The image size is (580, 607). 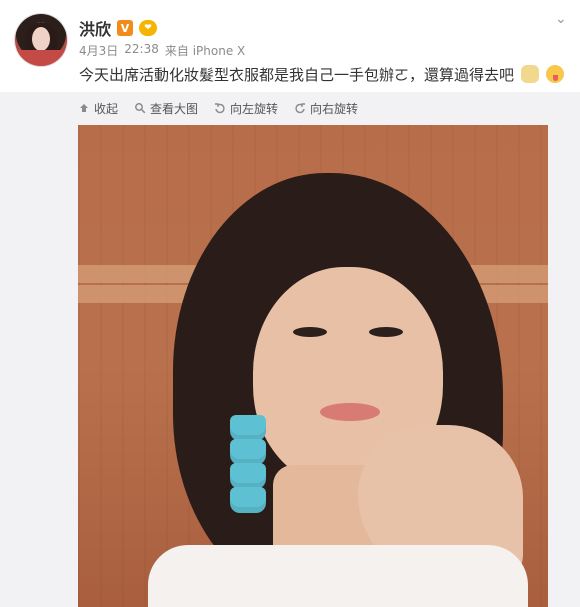 I want to click on lips, so click(x=350, y=412).